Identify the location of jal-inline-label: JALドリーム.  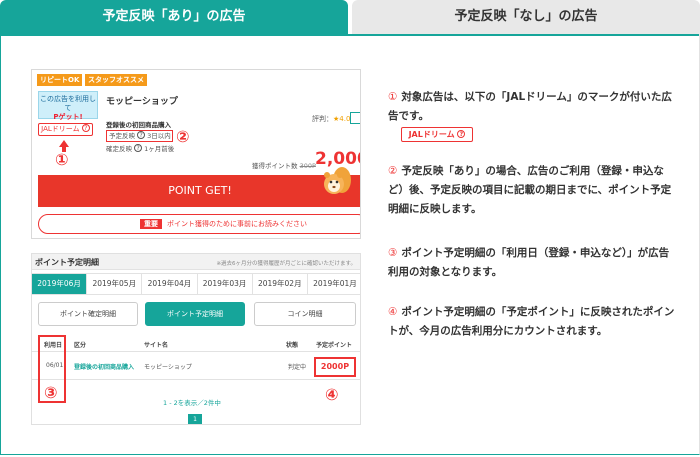
(431, 134).